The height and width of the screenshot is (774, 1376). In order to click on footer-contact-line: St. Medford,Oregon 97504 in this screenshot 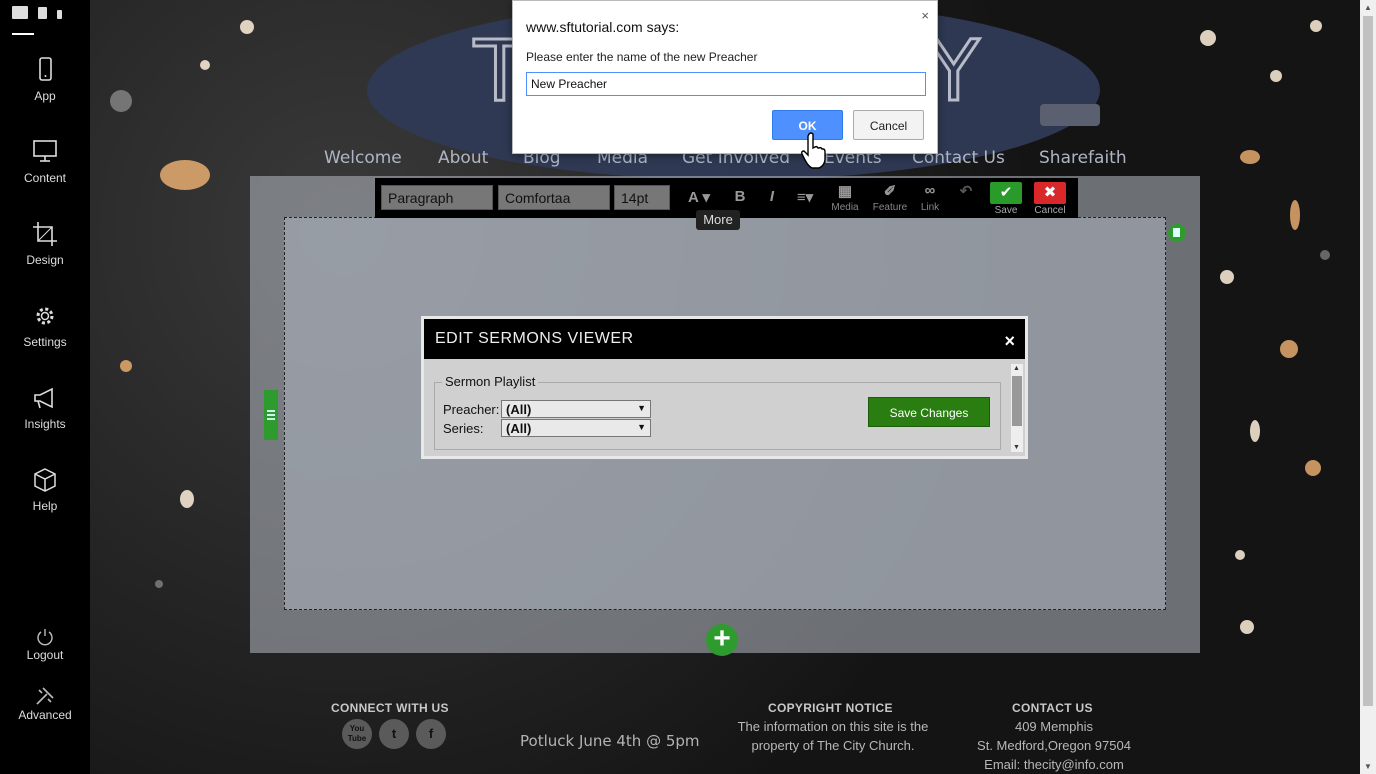, I will do `click(1054, 745)`.